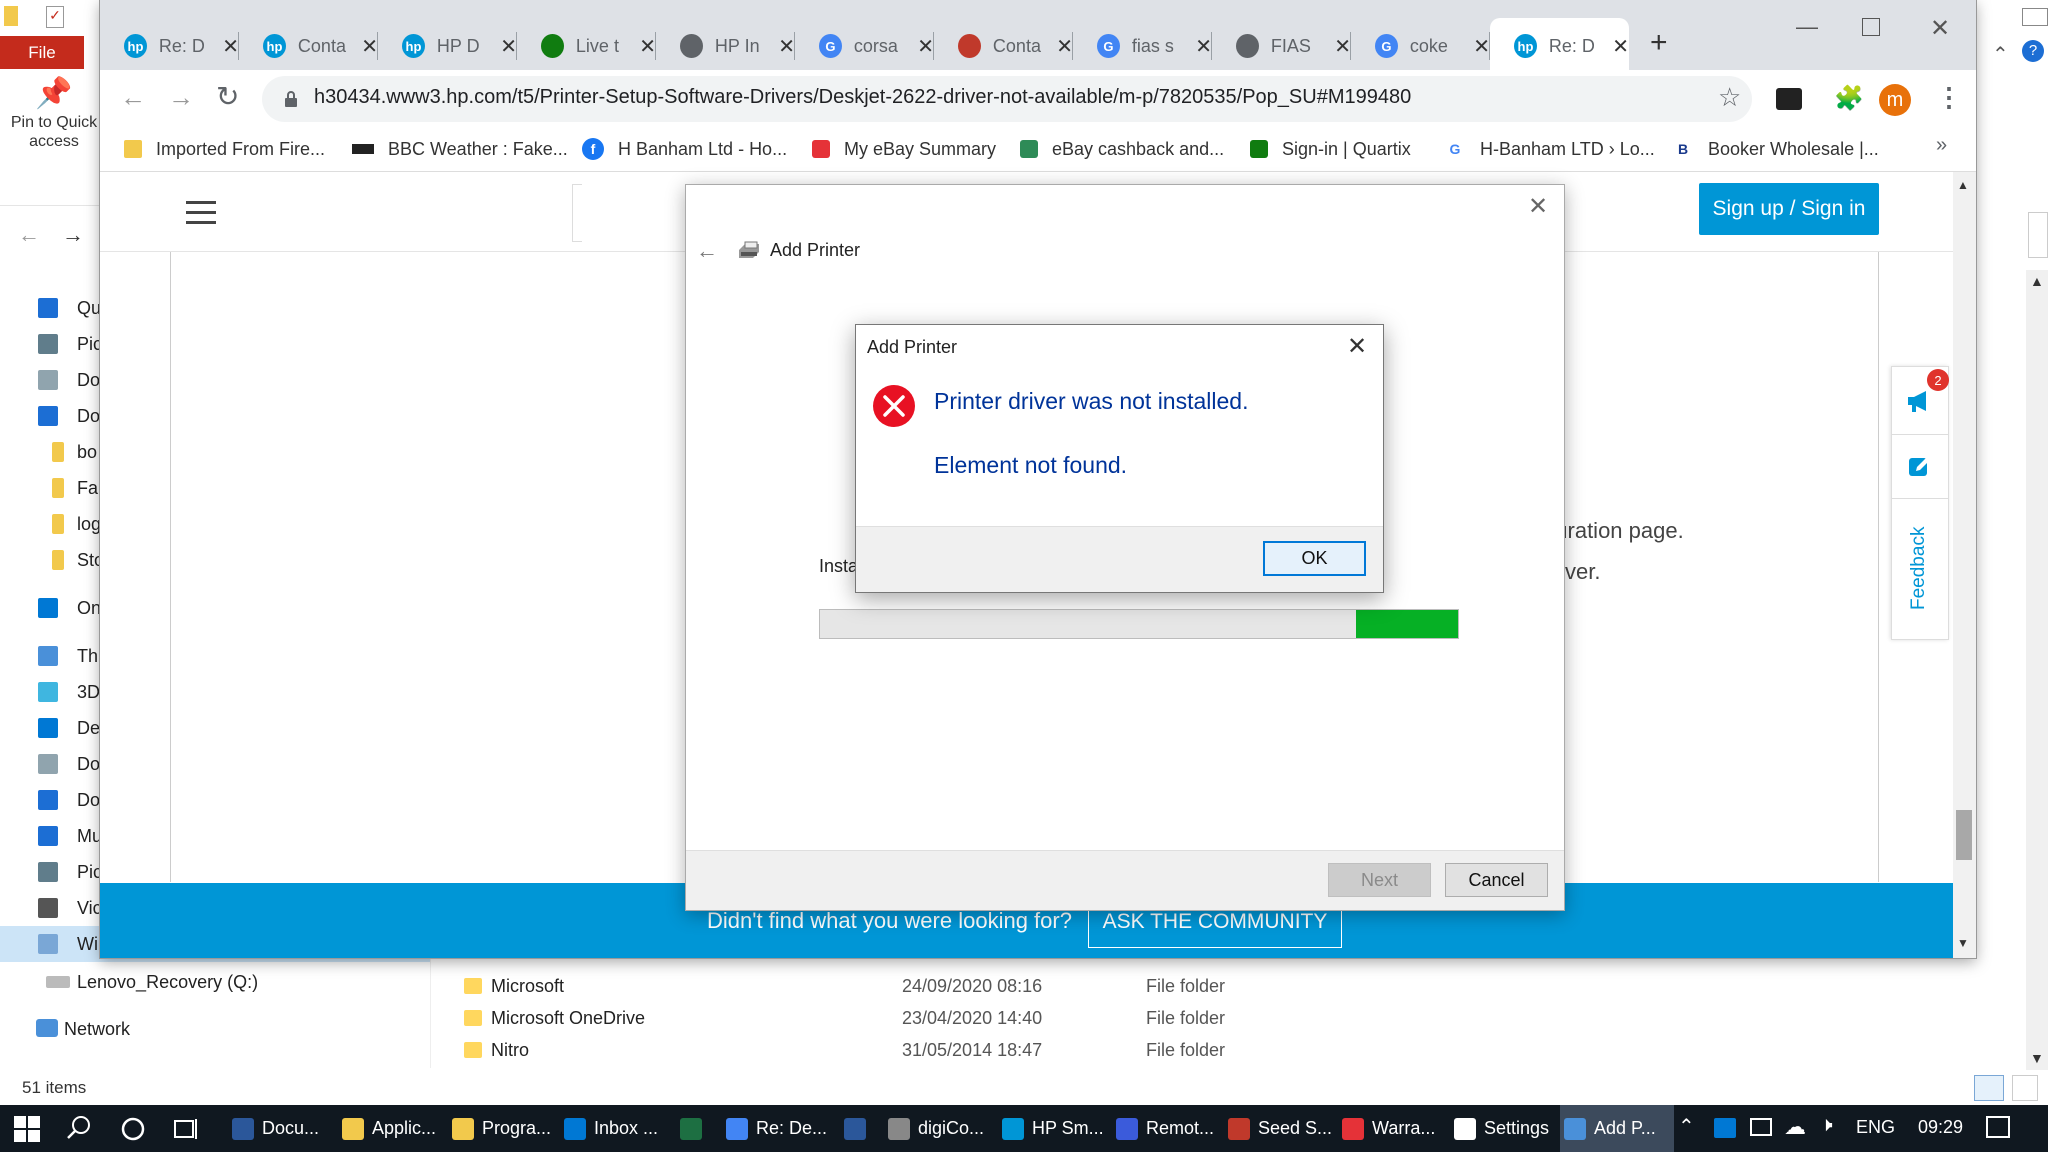 The image size is (2048, 1152). What do you see at coordinates (528, 986) in the screenshot?
I see `file-name: Microsoft` at bounding box center [528, 986].